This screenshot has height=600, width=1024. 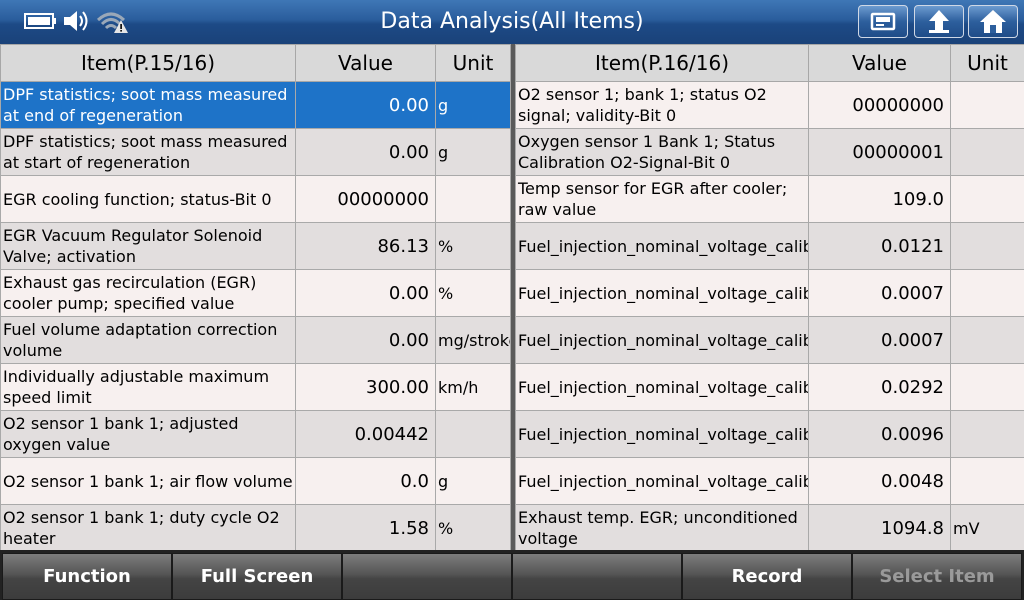 What do you see at coordinates (365, 481) in the screenshot?
I see `value-cell: 0.0` at bounding box center [365, 481].